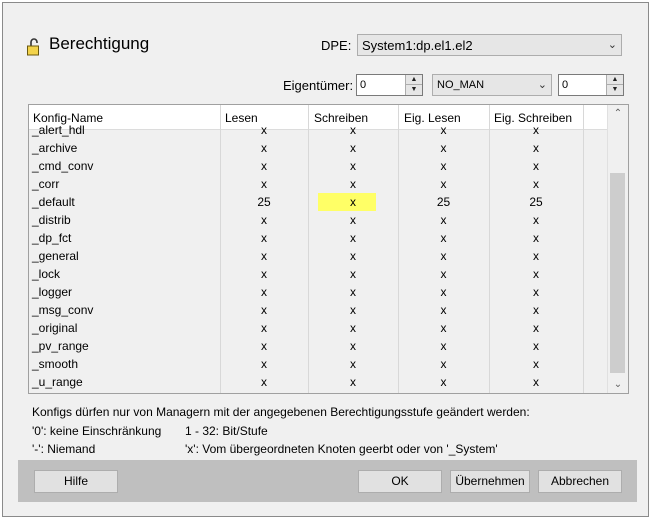 The width and height of the screenshot is (653, 521). I want to click on manager-level-spinbox: 0 ▲ ▼, so click(591, 85).